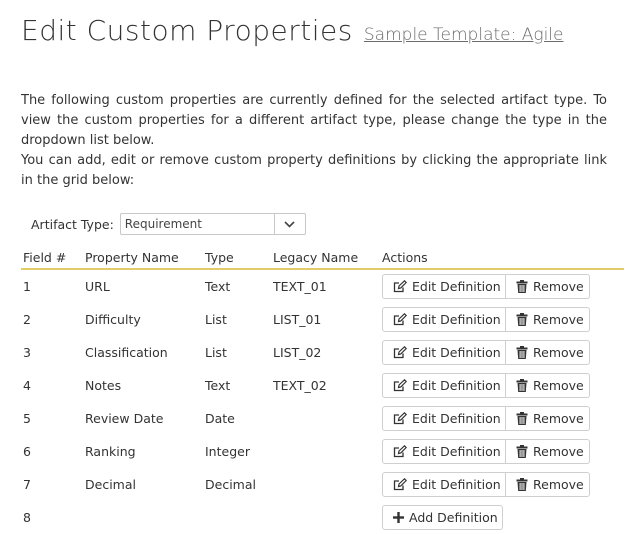 This screenshot has height=534, width=634. What do you see at coordinates (27, 352) in the screenshot?
I see `field-number: 3` at bounding box center [27, 352].